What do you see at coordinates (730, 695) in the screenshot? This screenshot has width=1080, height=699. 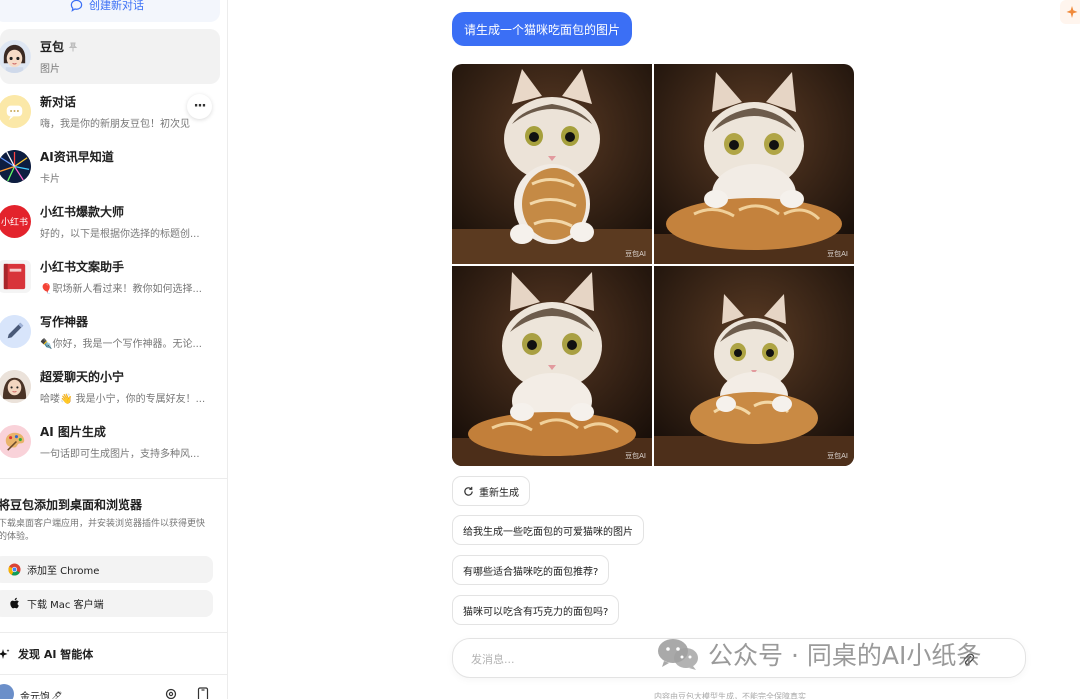 I see `disclaimer-text: 内容由豆包大模型生成，不能完全保障真实` at bounding box center [730, 695].